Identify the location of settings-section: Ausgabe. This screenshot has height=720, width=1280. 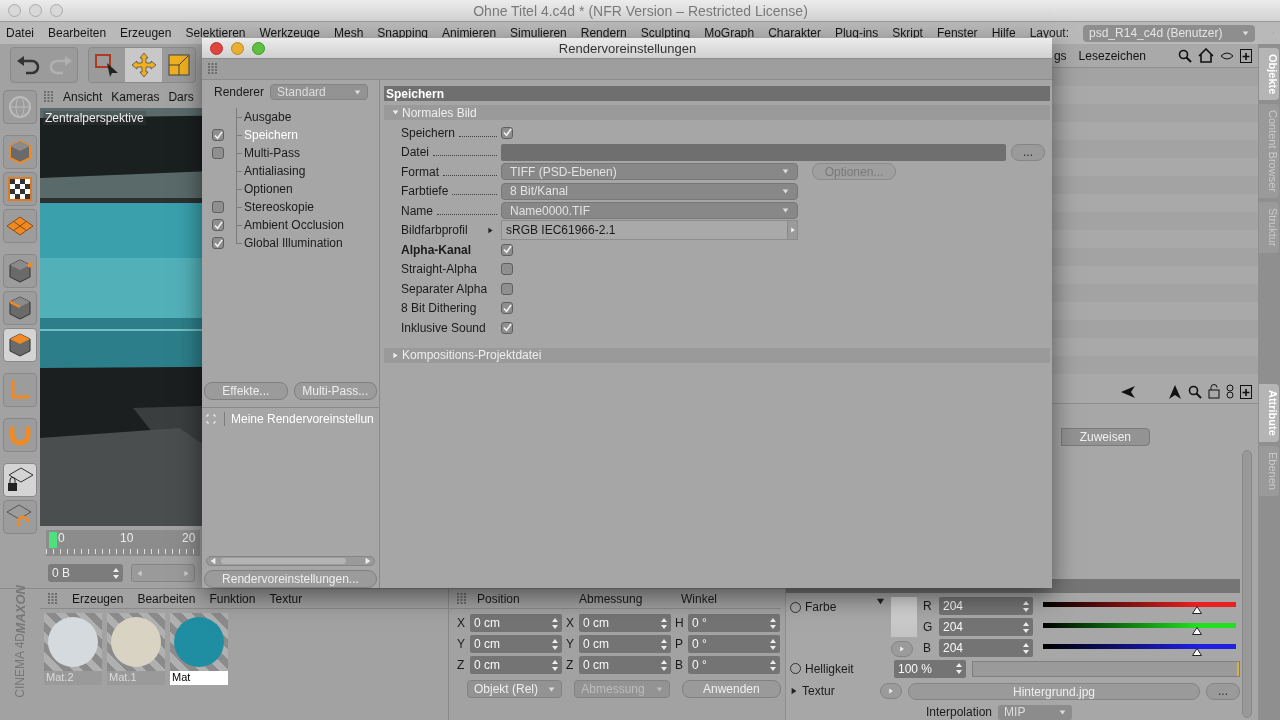
(290, 117).